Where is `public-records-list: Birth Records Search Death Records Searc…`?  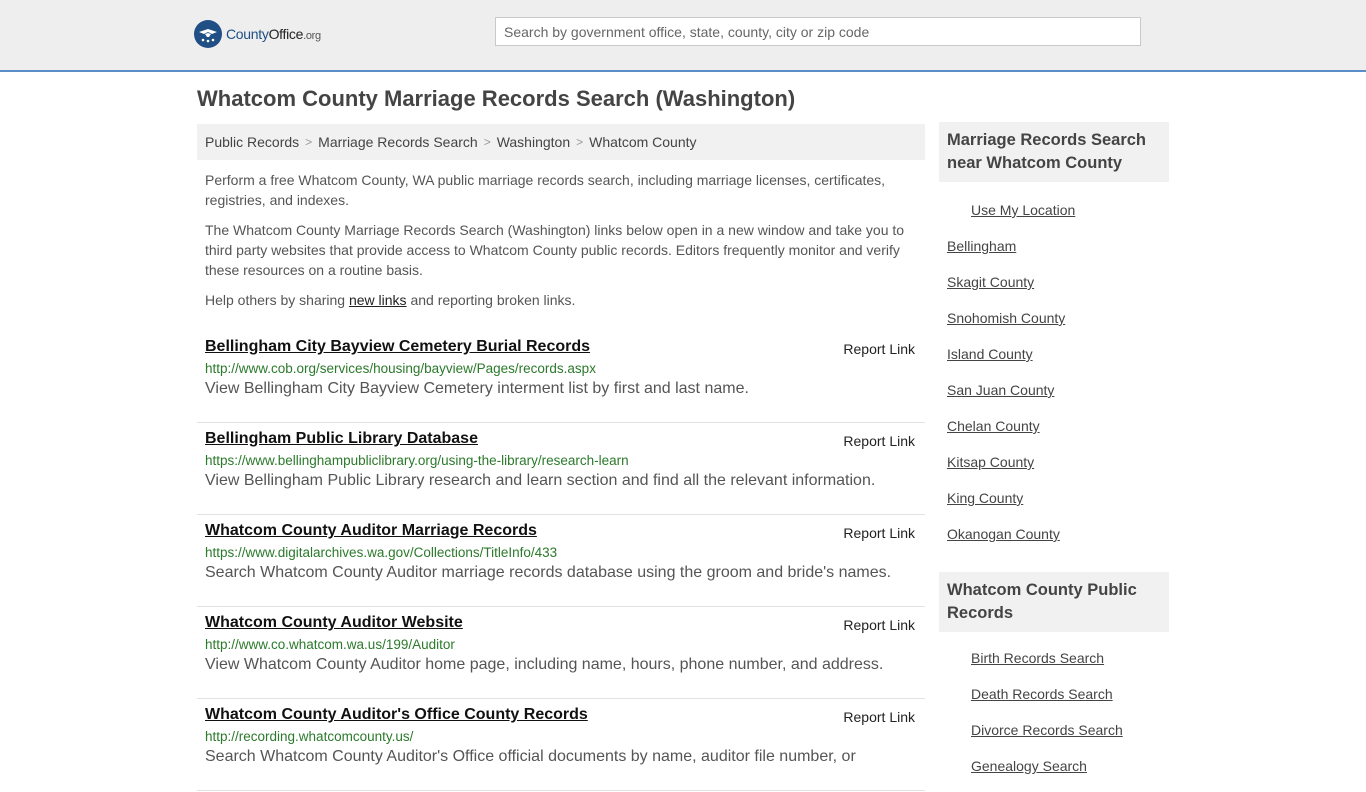 public-records-list: Birth Records Search Death Records Searc… is located at coordinates (1054, 712).